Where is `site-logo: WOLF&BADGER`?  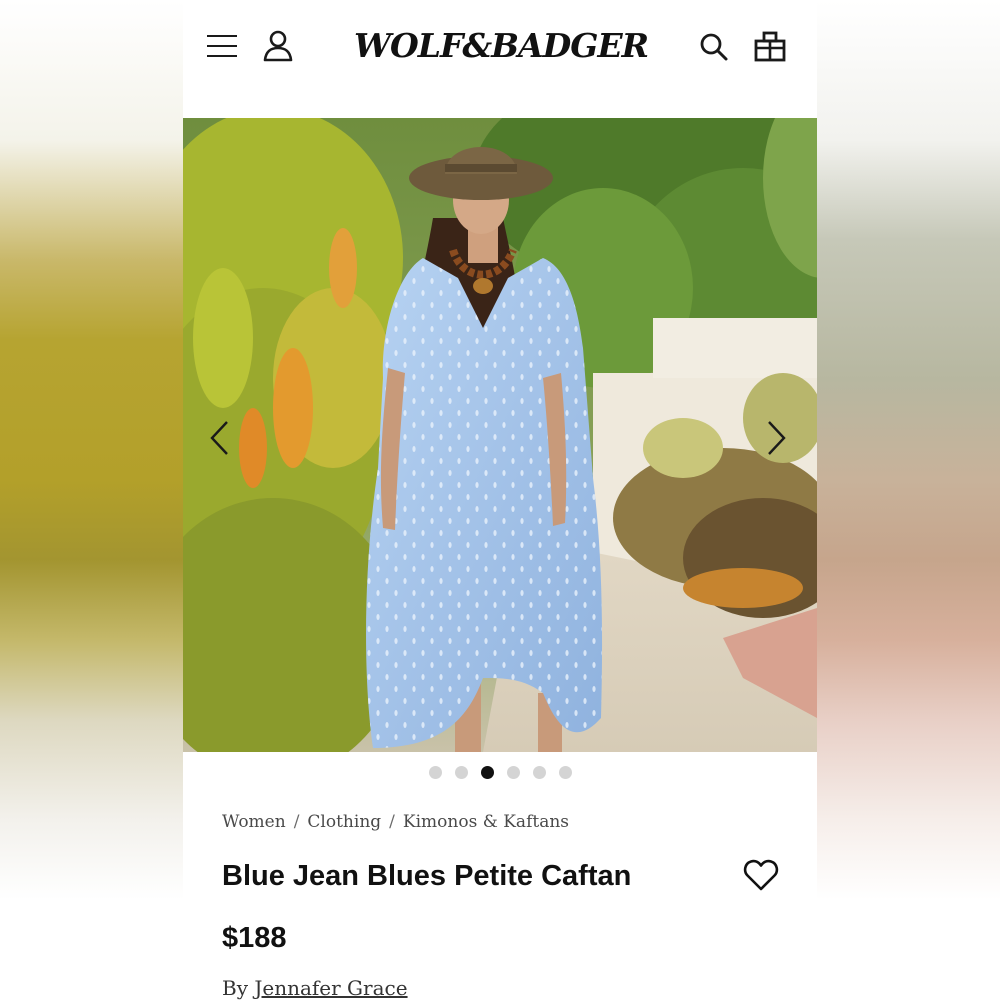 site-logo: WOLF&BADGER is located at coordinates (501, 46).